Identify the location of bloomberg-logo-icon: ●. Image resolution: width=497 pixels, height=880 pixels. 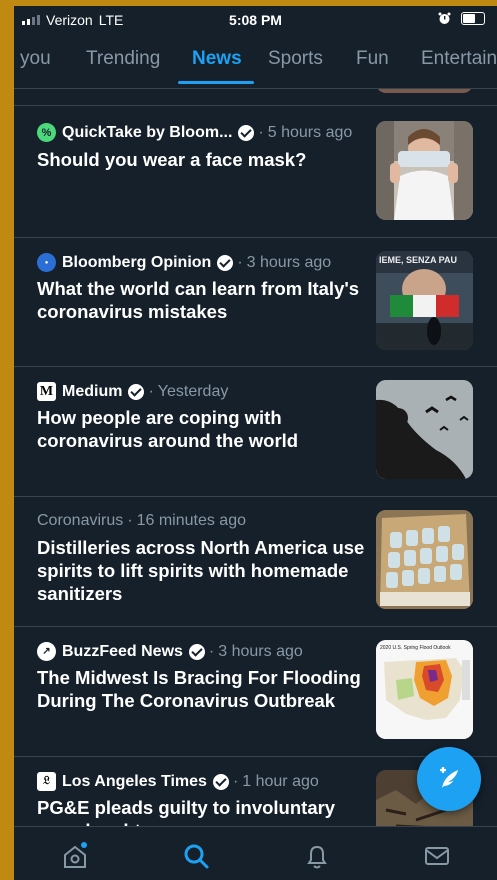
(46, 262).